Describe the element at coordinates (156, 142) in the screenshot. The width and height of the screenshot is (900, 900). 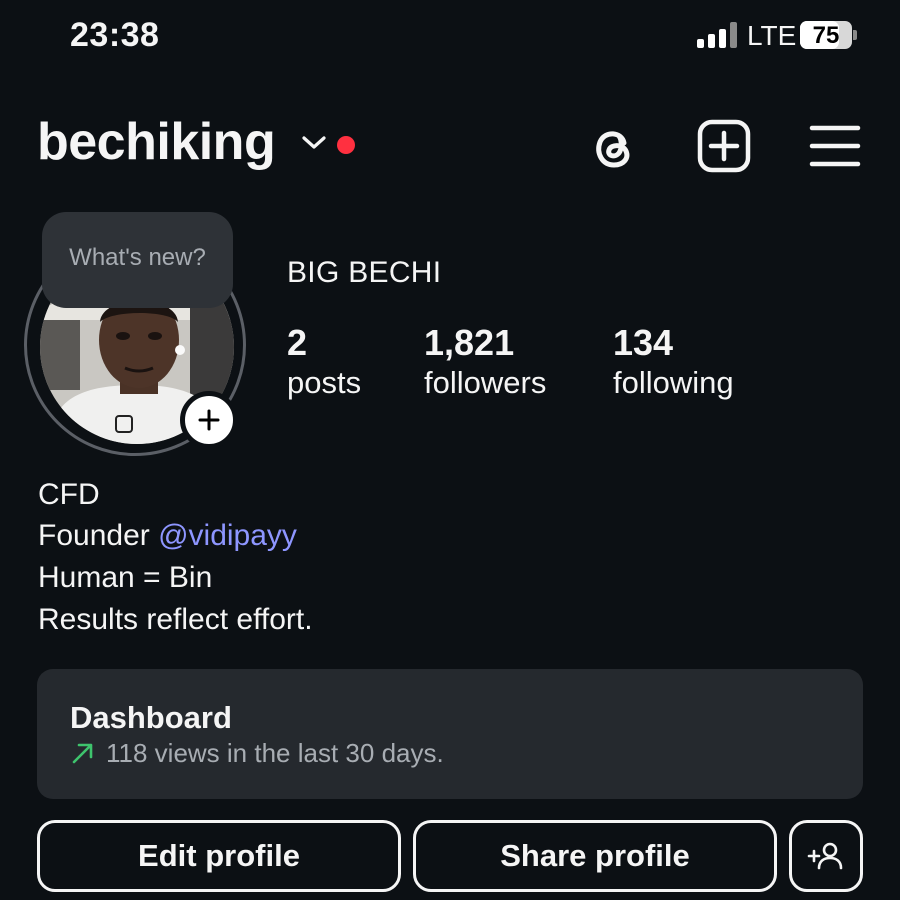
I see `username-switcher: bechiking` at that location.